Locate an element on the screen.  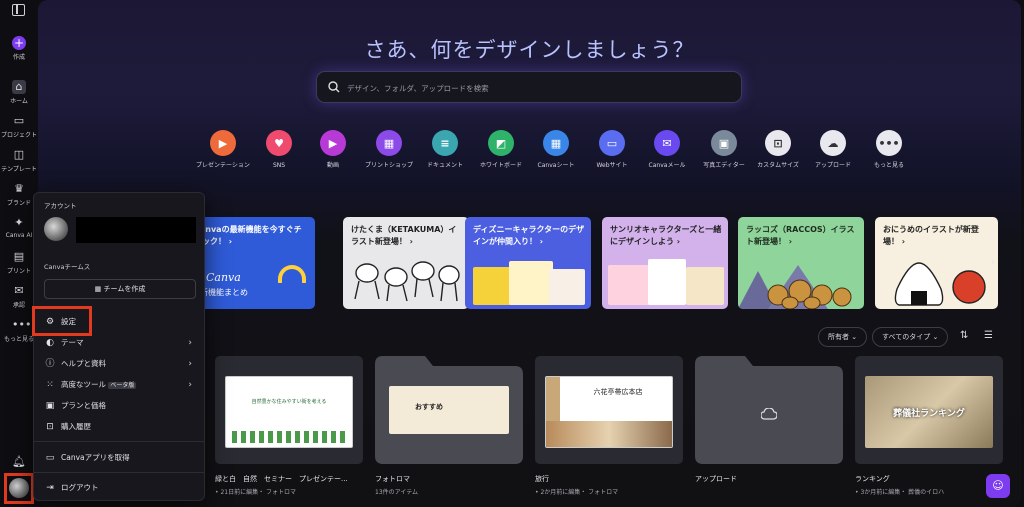
quick-action: ☁ アップロード is located at coordinates (833, 150).